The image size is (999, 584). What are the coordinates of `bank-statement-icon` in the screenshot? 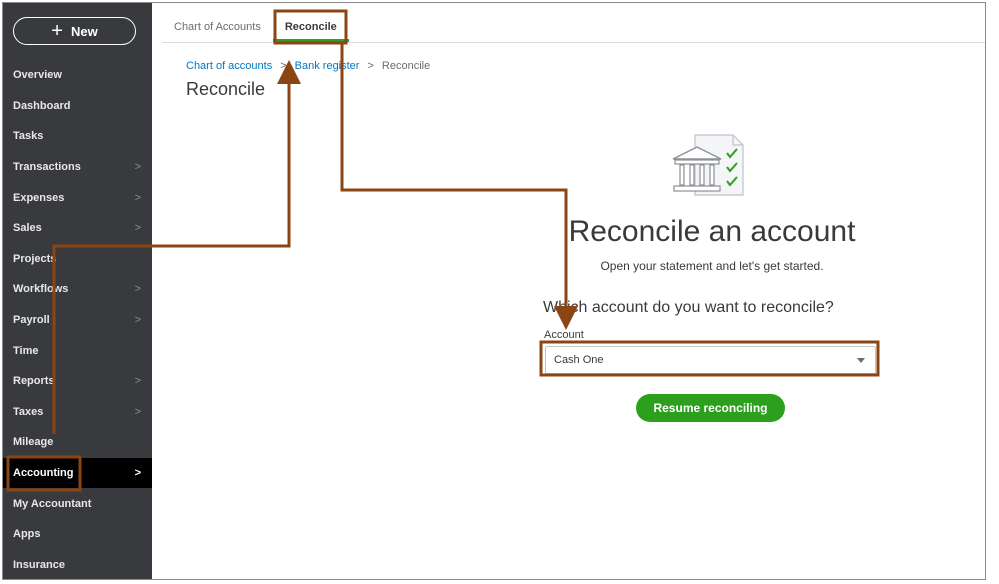 It's located at (708, 165).